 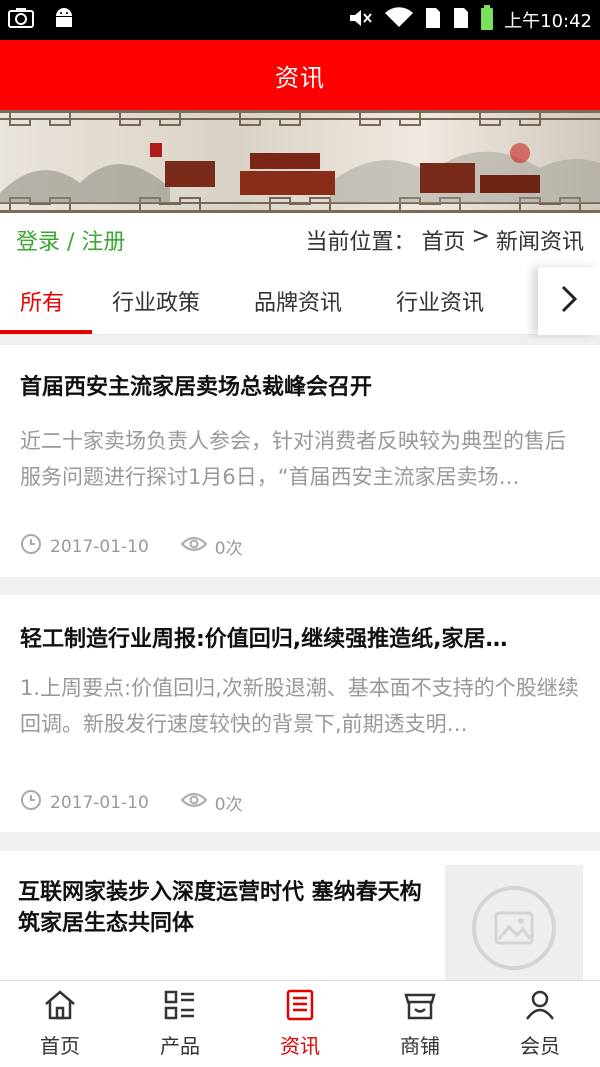 What do you see at coordinates (70, 240) in the screenshot?
I see `login-register-link: 登录 / 注册` at bounding box center [70, 240].